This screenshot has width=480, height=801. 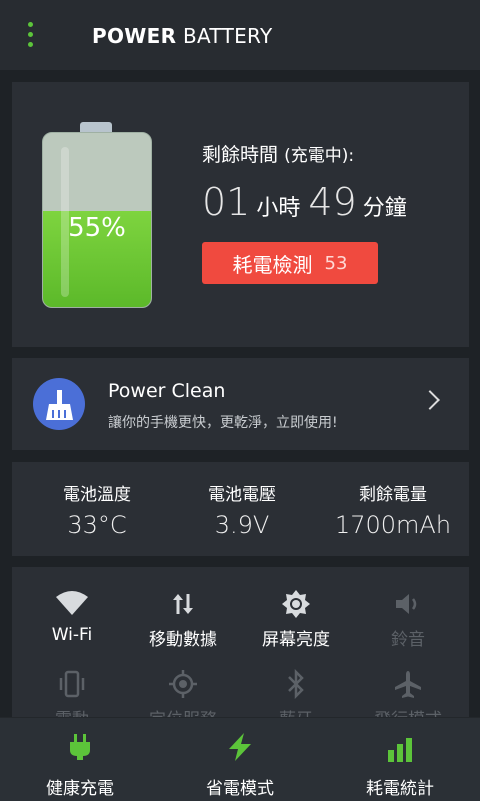 I want to click on nav-healthy-charging: 健康充電, so click(x=80, y=759).